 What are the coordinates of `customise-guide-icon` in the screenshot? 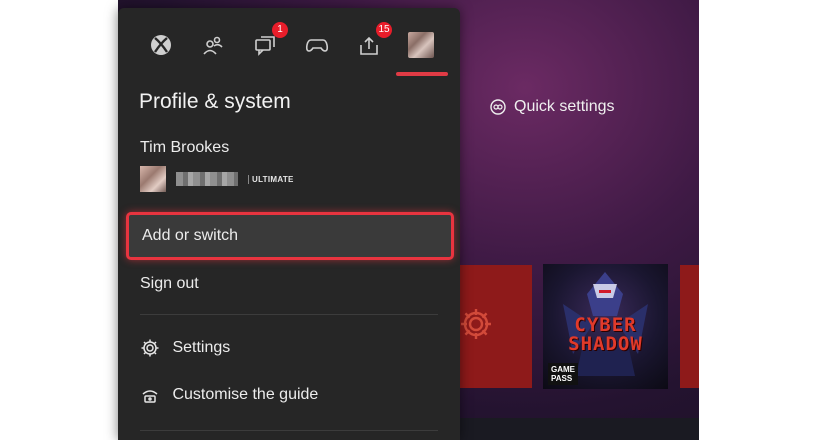 It's located at (150, 395).